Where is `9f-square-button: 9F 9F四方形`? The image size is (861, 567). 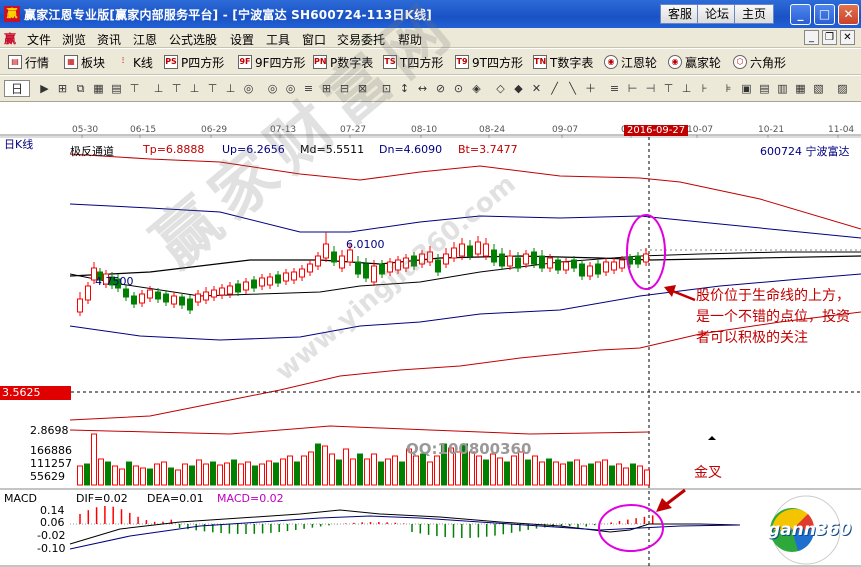
9f-square-button: 9F 9F四方形 is located at coordinates (272, 62).